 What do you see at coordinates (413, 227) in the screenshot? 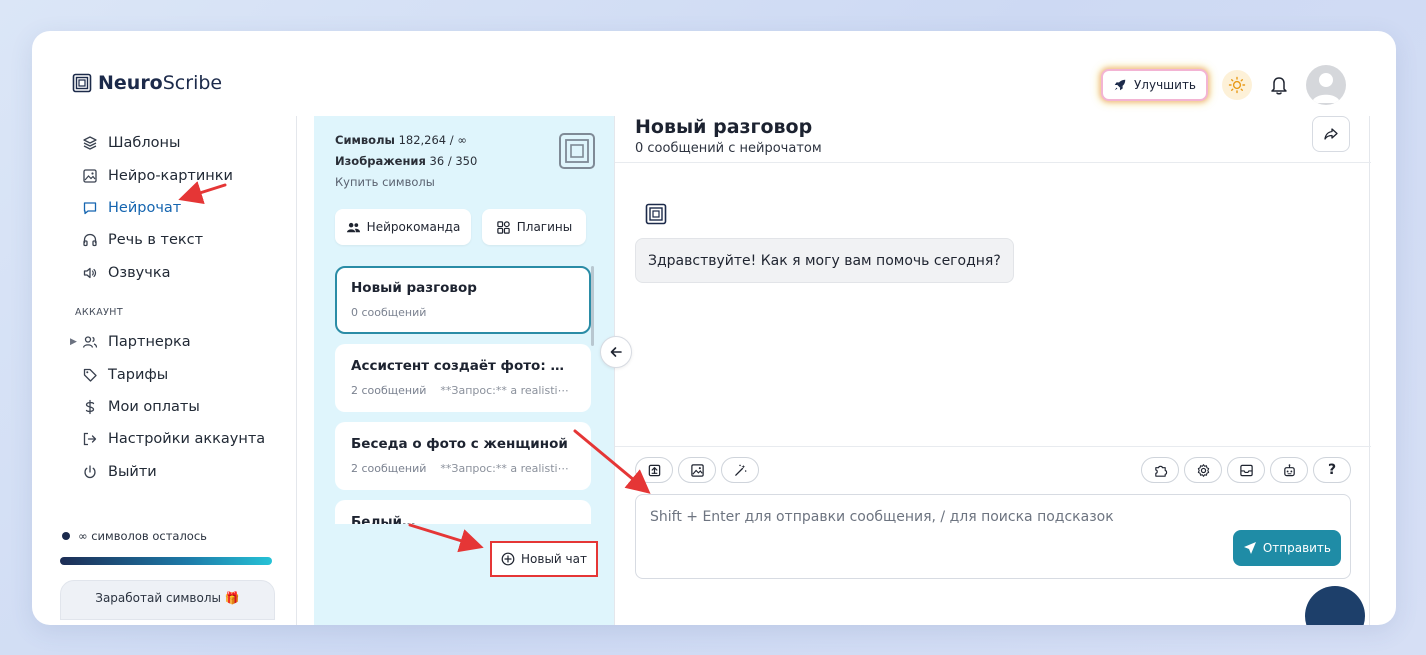
I see `neuroteam-label: Нейрокоманда` at bounding box center [413, 227].